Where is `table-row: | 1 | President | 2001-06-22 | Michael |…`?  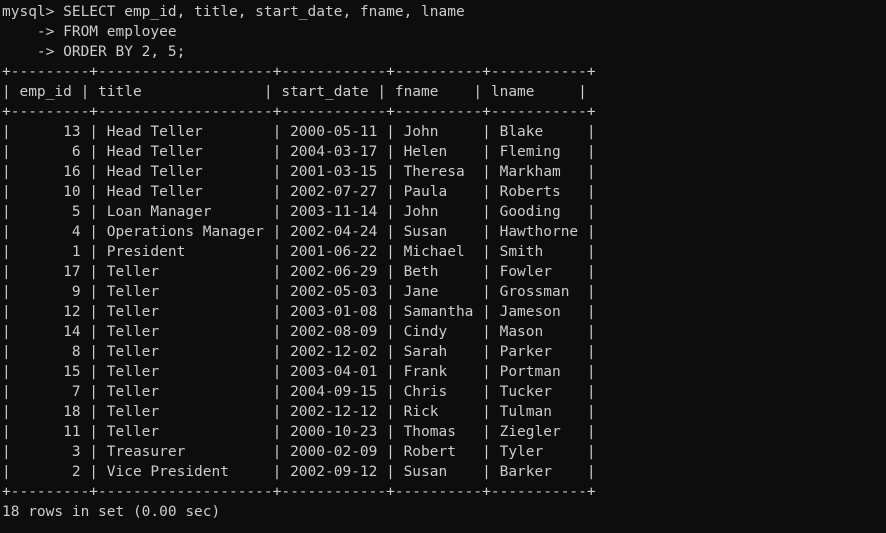
table-row: | 1 | President | 2001-06-22 | Michael |… is located at coordinates (299, 252).